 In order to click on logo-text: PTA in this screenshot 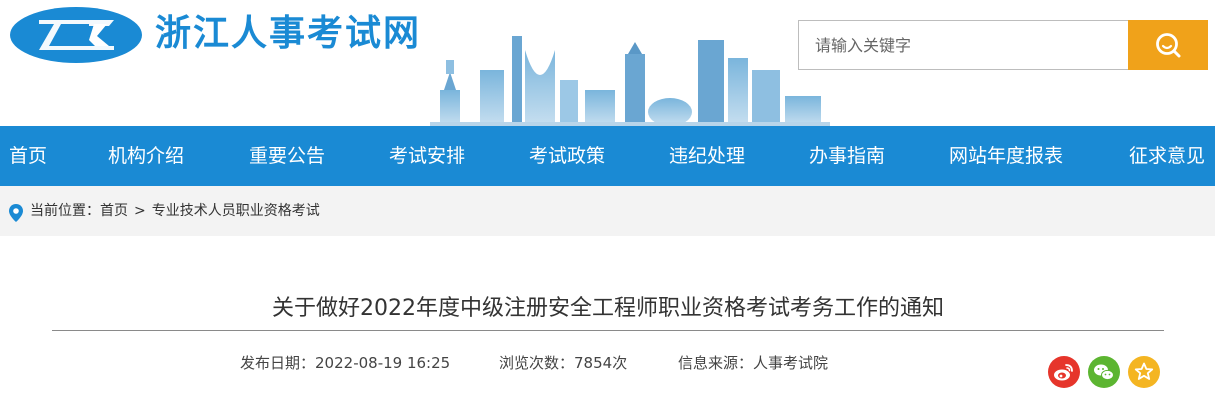, I will do `click(72, 39)`.